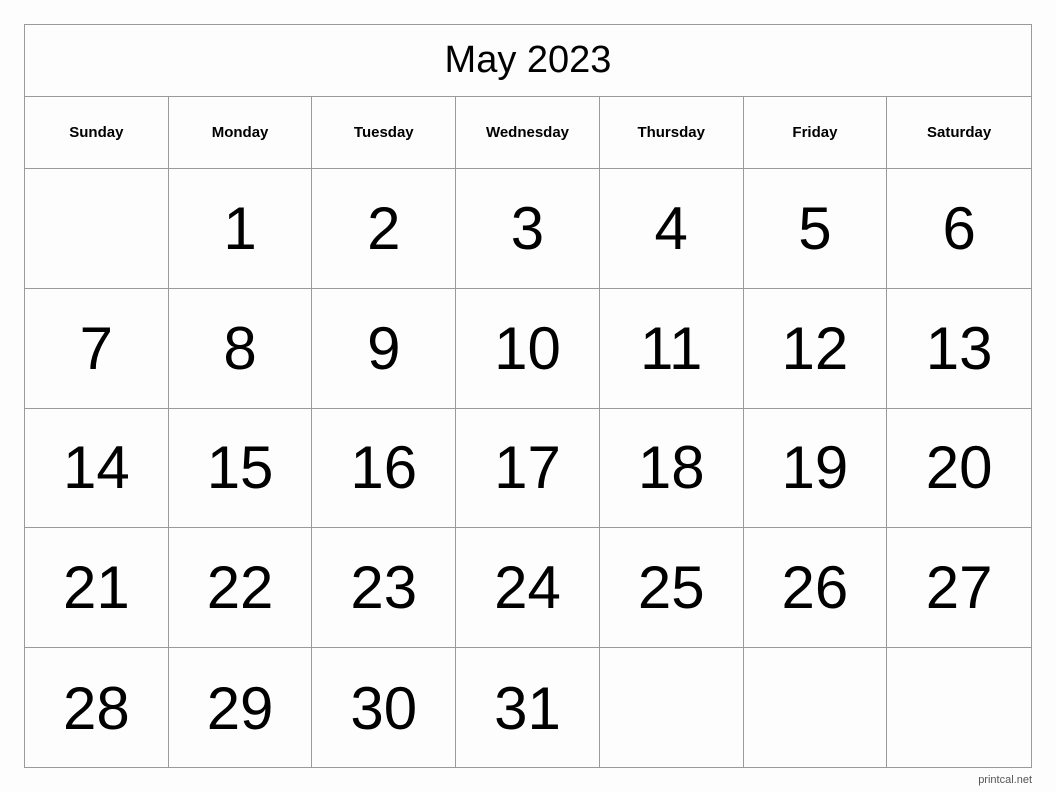  What do you see at coordinates (384, 468) in the screenshot?
I see `day-cell: 16` at bounding box center [384, 468].